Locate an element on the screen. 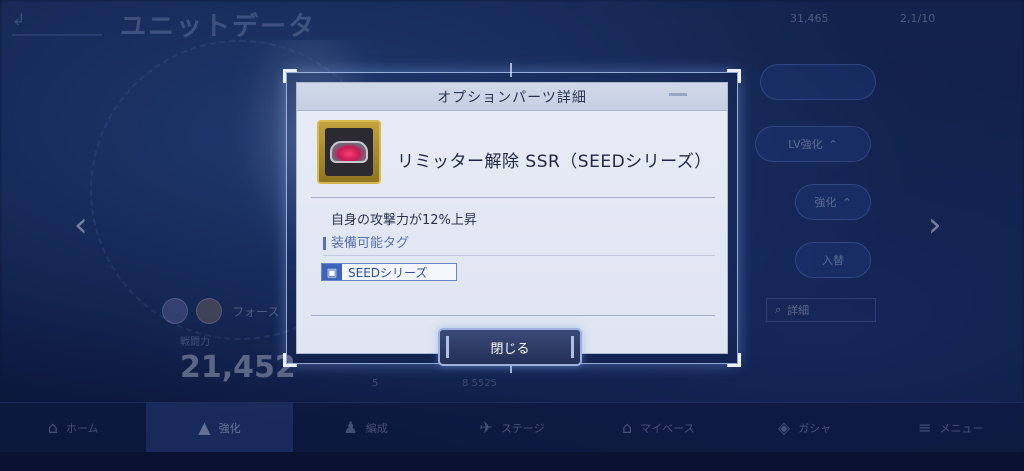 Image resolution: width=1024 pixels, height=471 pixels. dialog-header: オプションパーツ詳細 is located at coordinates (512, 97).